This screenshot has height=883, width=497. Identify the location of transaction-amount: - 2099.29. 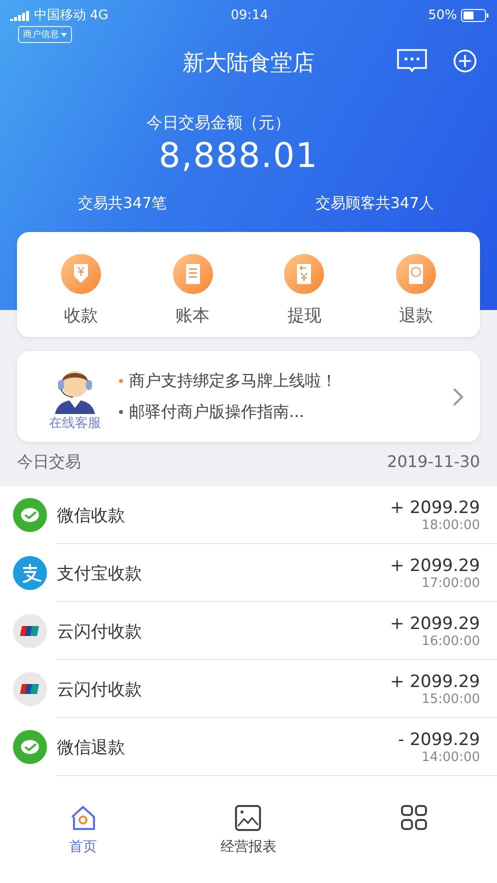
(439, 740).